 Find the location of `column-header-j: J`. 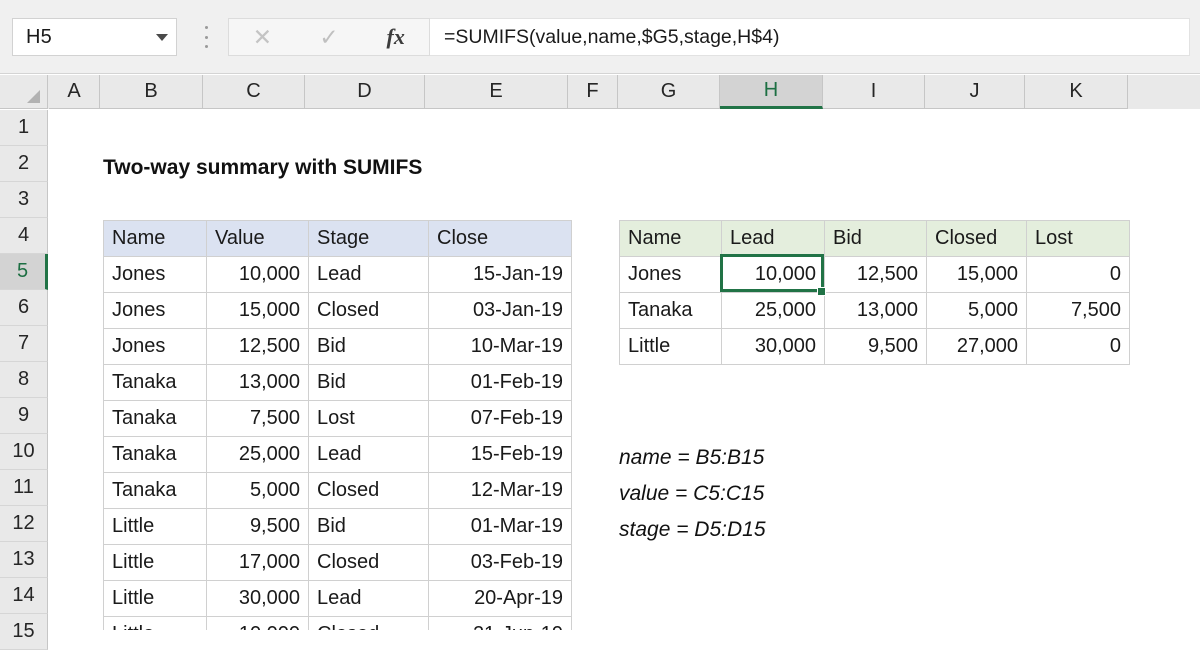

column-header-j: J is located at coordinates (975, 92).